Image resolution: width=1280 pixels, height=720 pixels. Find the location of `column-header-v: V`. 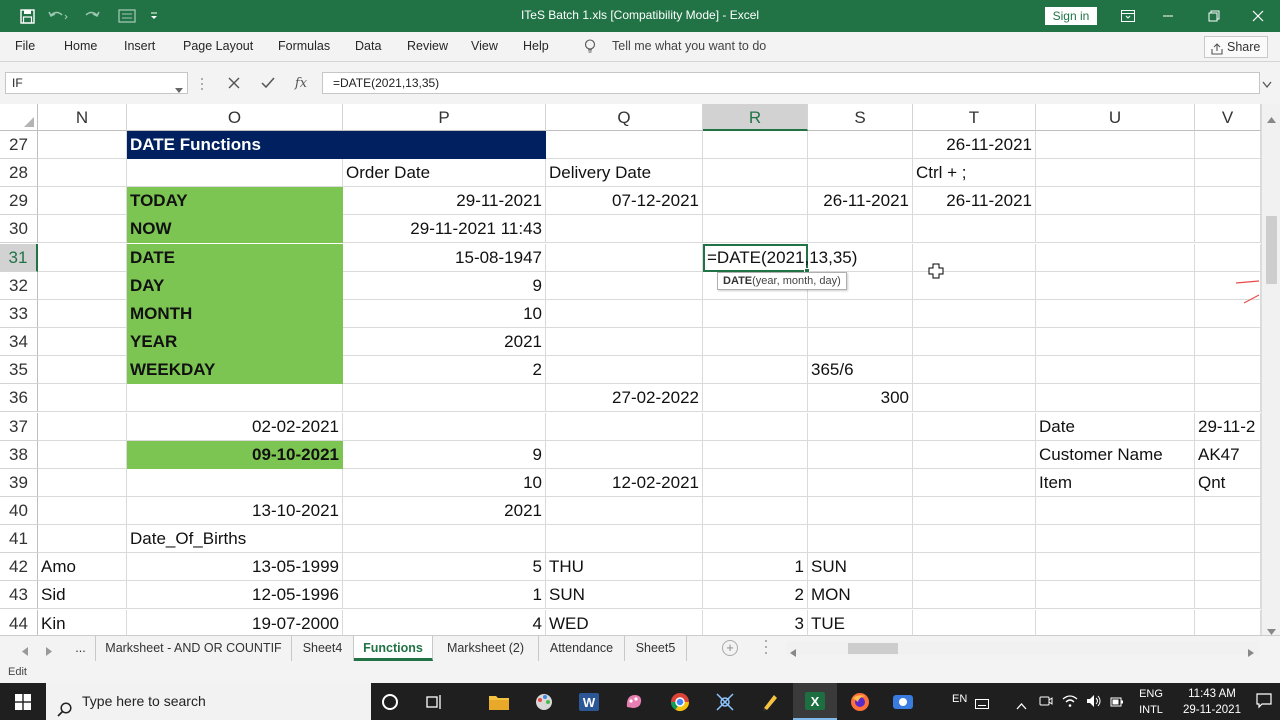

column-header-v: V is located at coordinates (1228, 117).